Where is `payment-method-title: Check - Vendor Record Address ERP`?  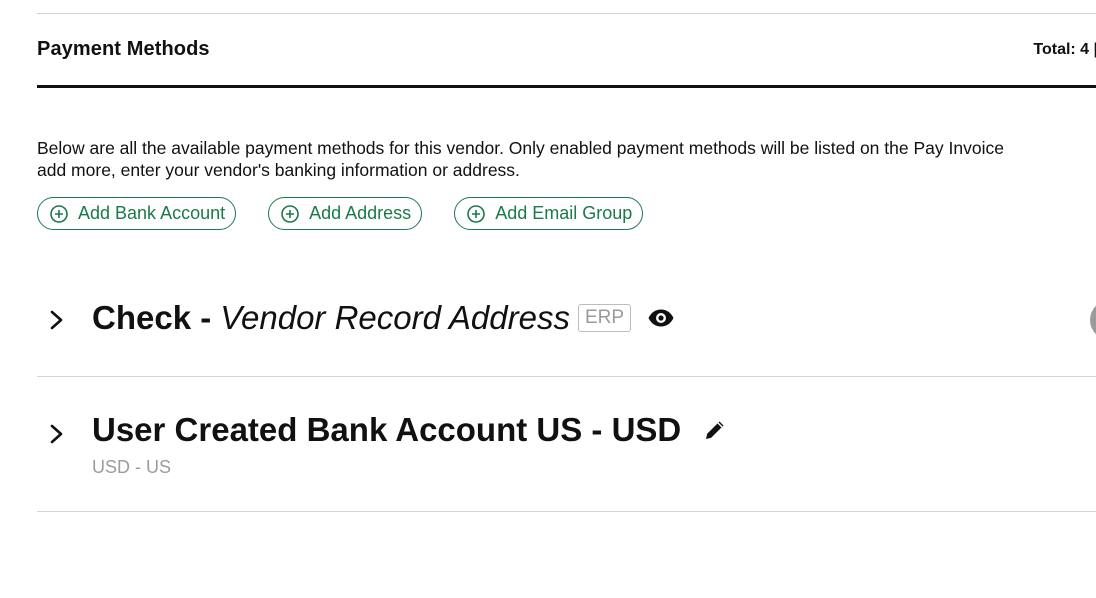 payment-method-title: Check - Vendor Record Address ERP is located at coordinates (383, 318).